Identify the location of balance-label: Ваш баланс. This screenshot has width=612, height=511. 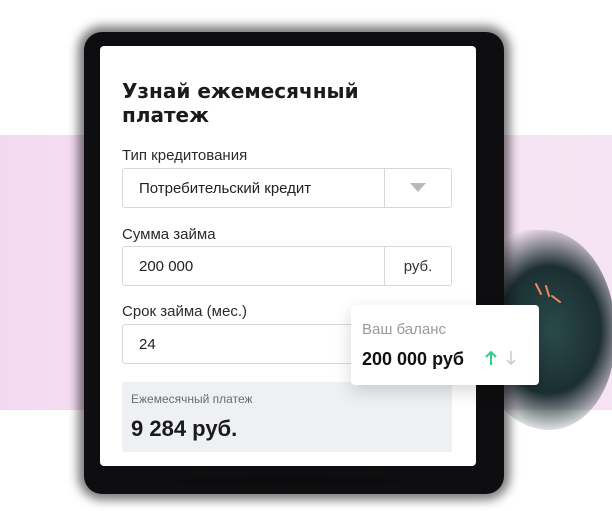
(404, 329).